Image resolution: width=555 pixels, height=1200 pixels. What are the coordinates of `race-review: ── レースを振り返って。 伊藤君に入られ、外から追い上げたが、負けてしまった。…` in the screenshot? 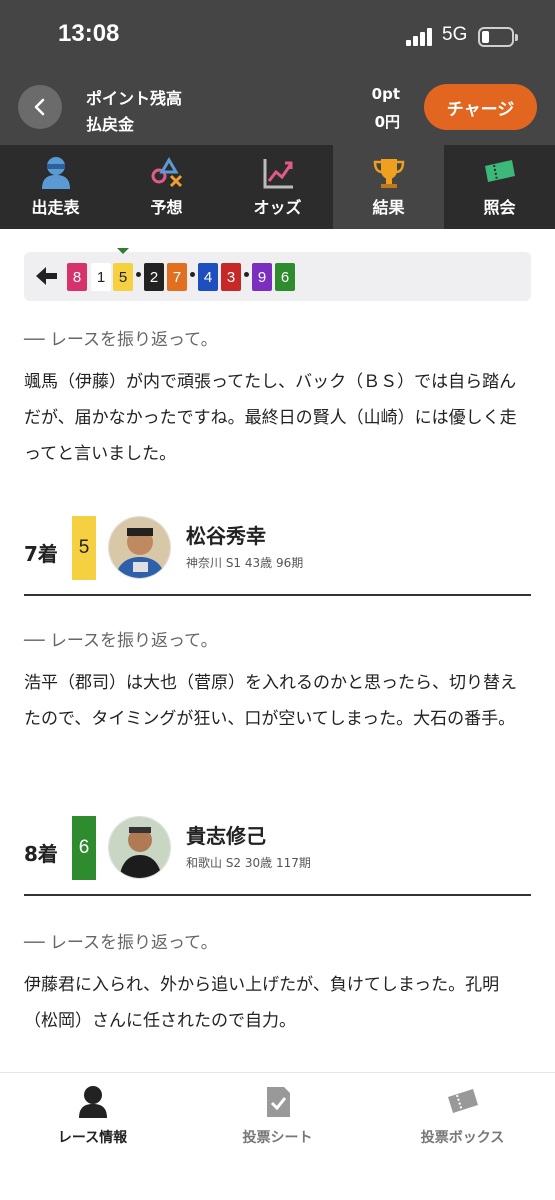 It's located at (277, 983).